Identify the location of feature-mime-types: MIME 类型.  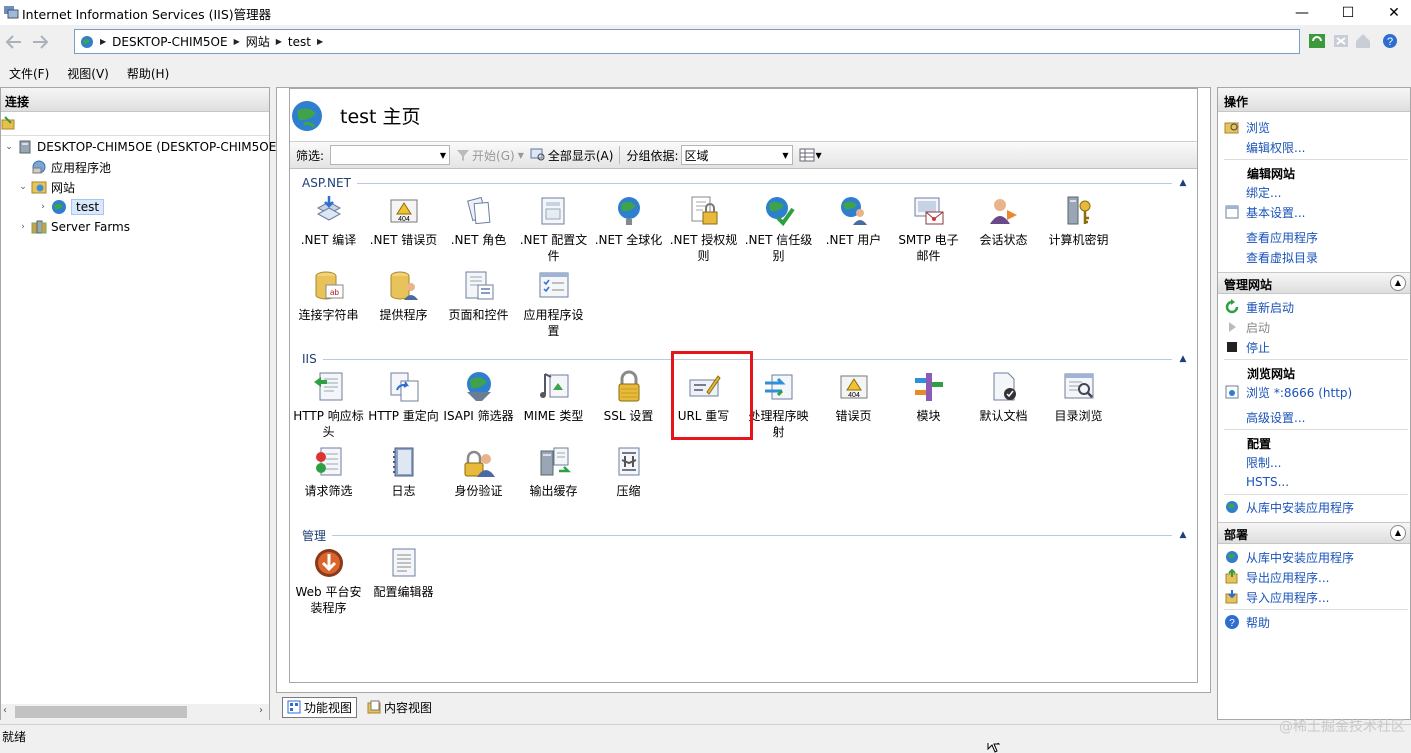
(553, 397).